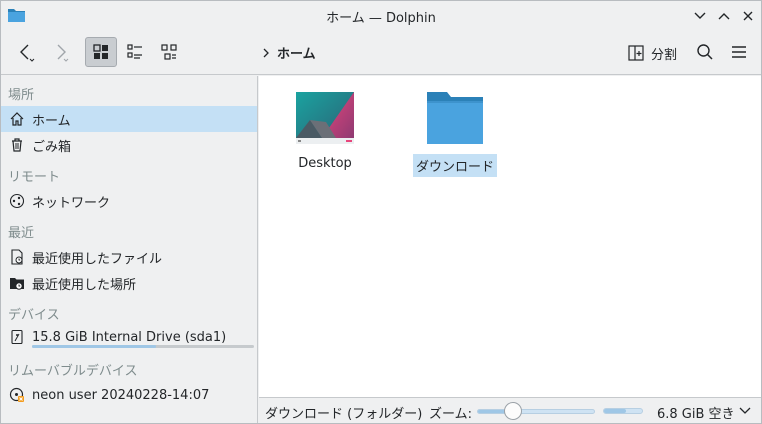 The height and width of the screenshot is (424, 762). I want to click on selection-status-text: ダウンロード (フォルダー), so click(344, 414).